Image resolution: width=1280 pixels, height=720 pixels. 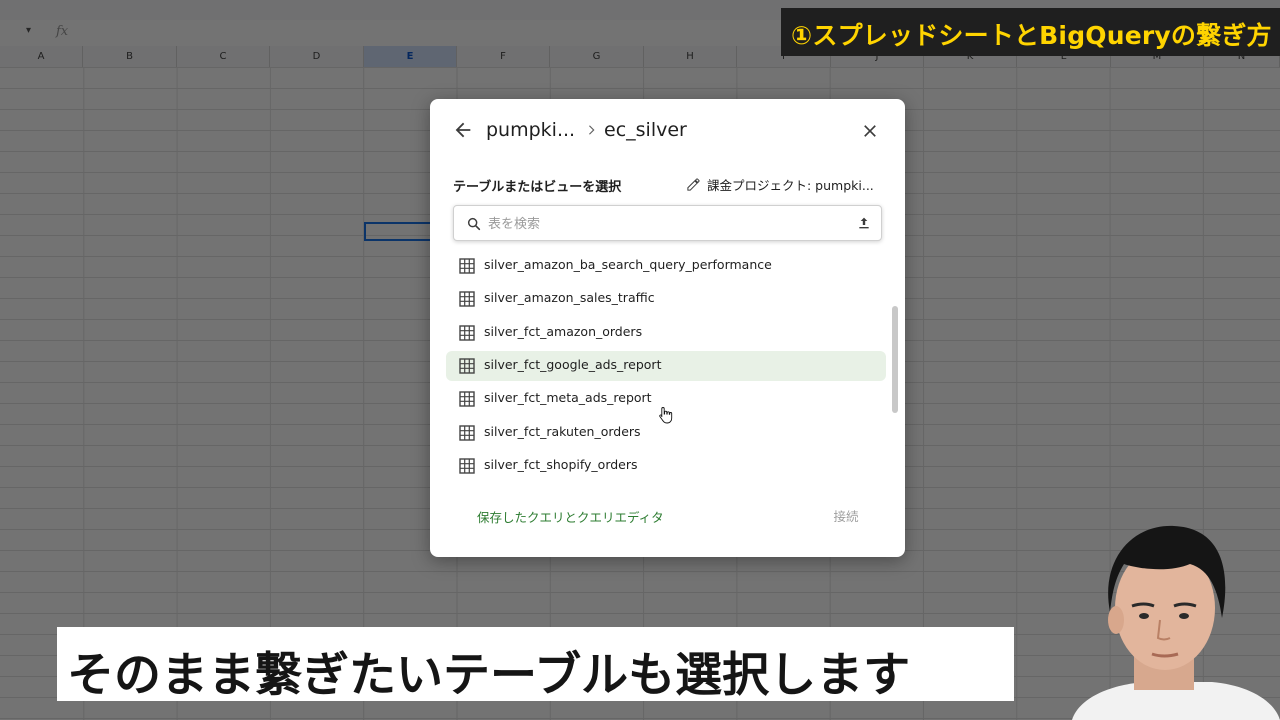 What do you see at coordinates (666, 333) in the screenshot?
I see `table-list-item: silver_fct_amazon_orders` at bounding box center [666, 333].